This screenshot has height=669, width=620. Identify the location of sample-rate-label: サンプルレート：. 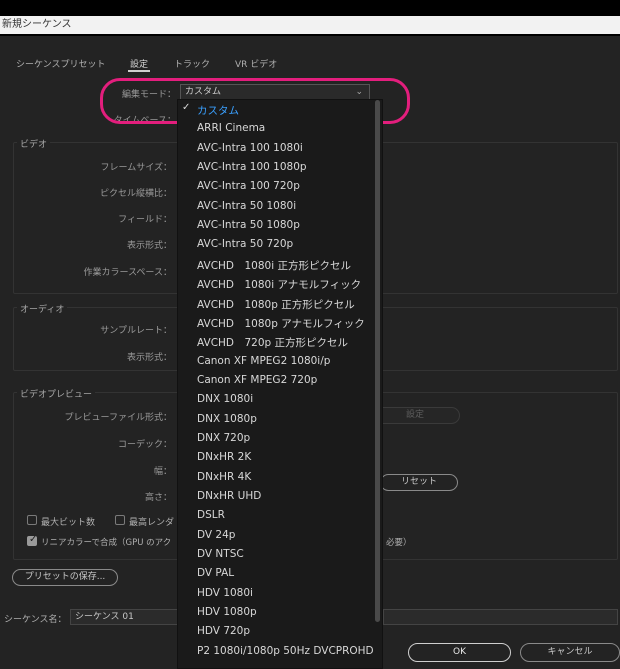
(136, 331).